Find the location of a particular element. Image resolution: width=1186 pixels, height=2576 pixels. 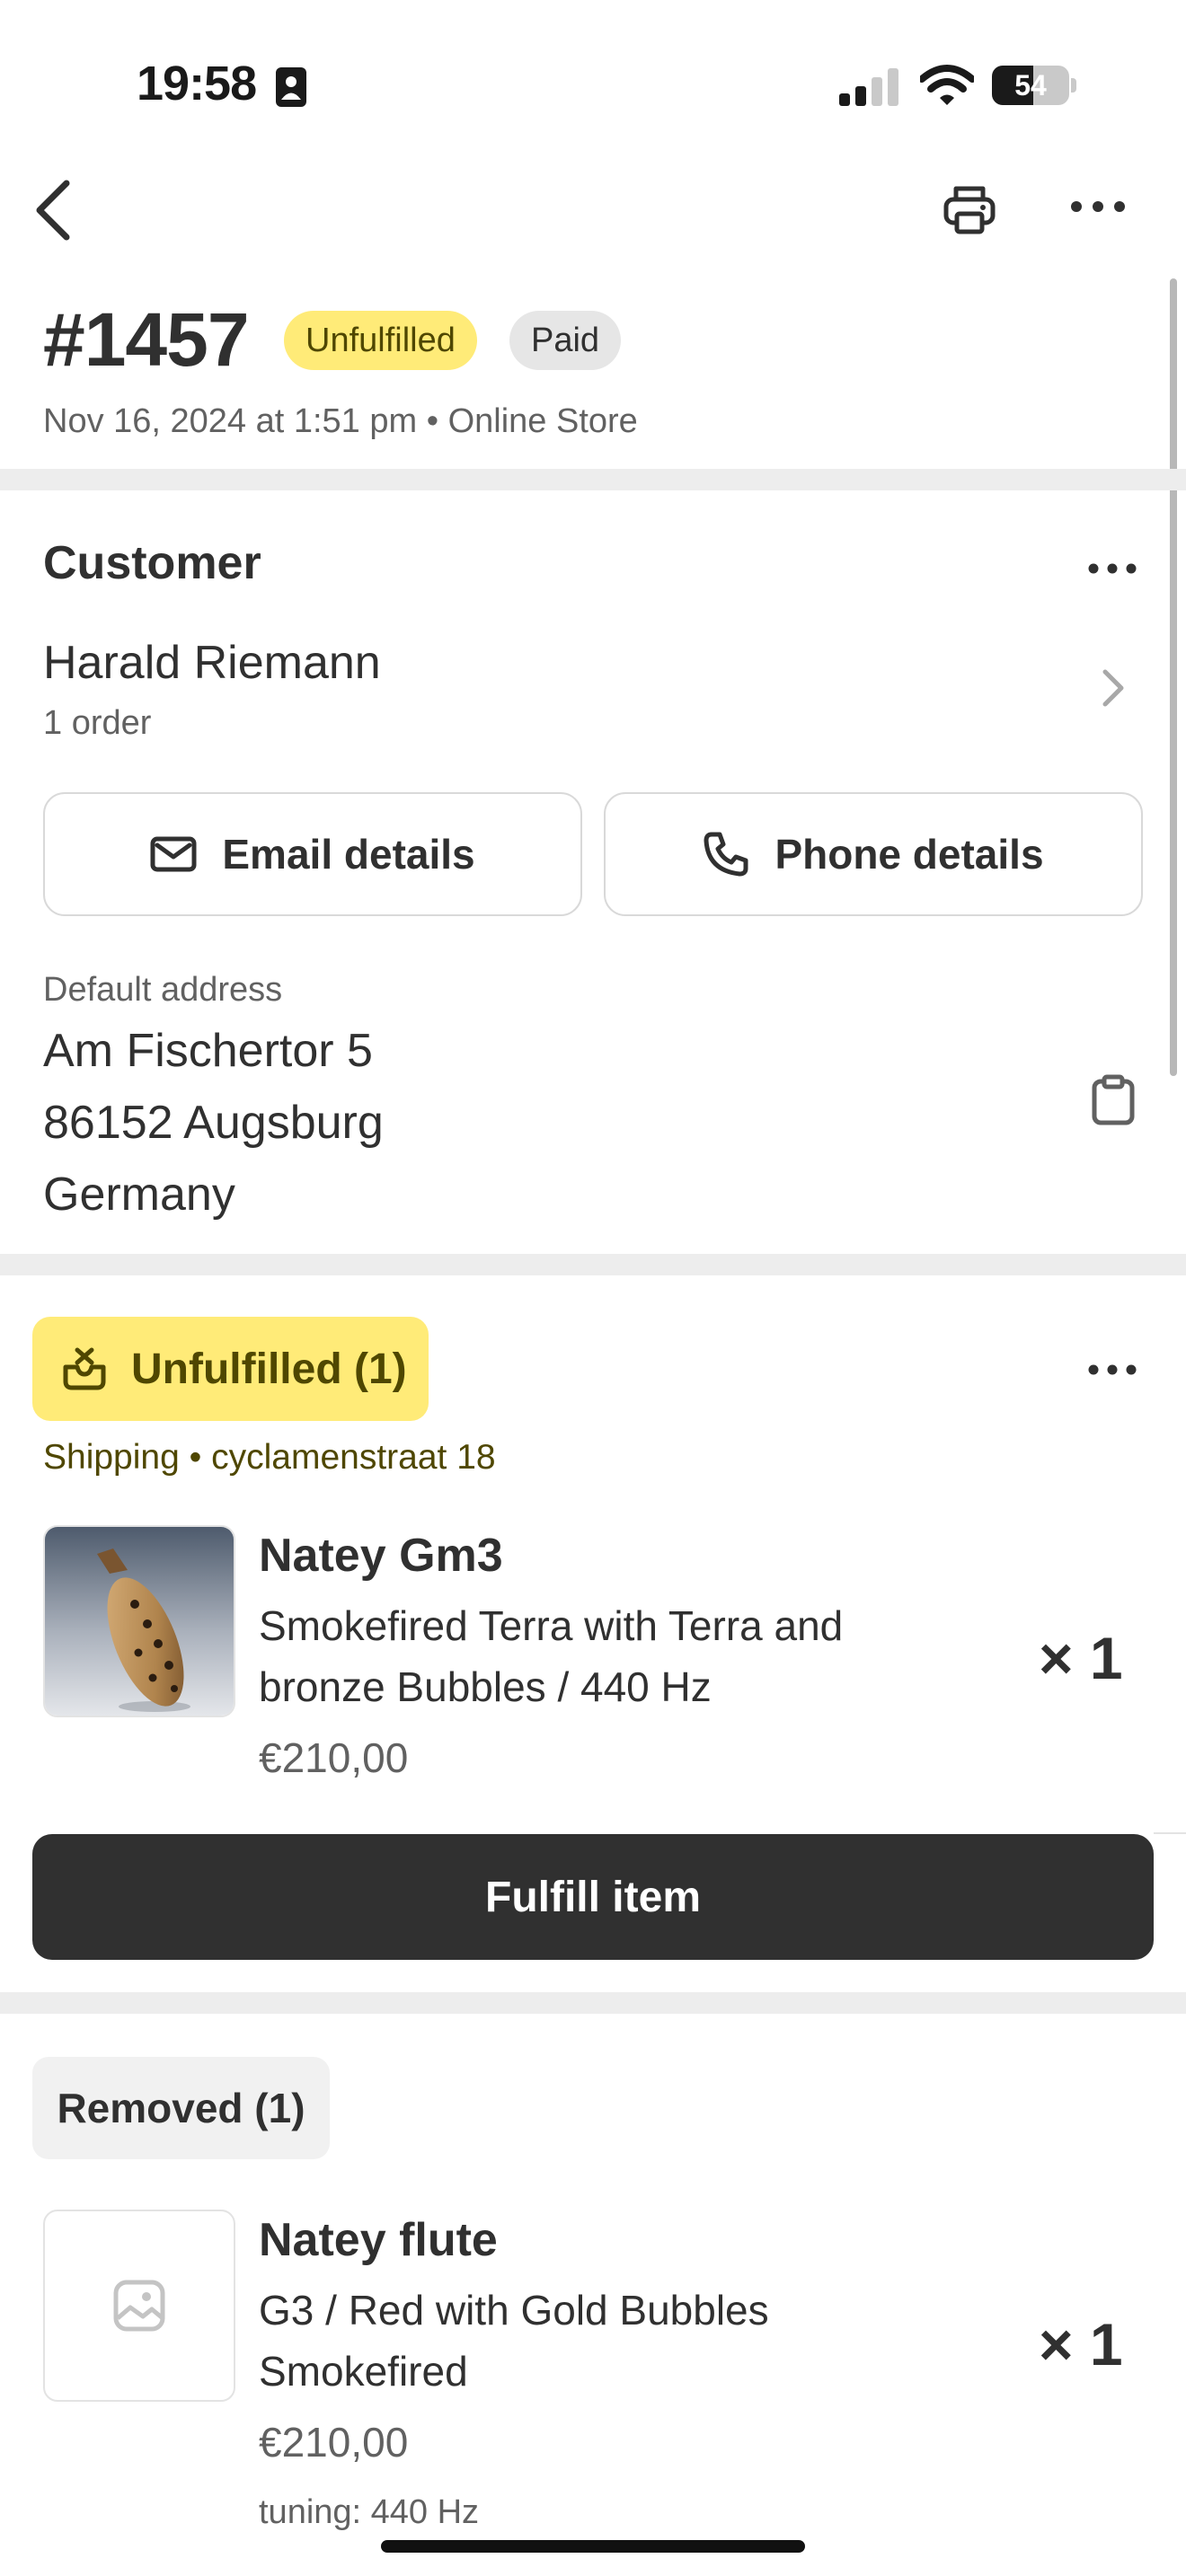

customer-more-button is located at coordinates (1112, 568).